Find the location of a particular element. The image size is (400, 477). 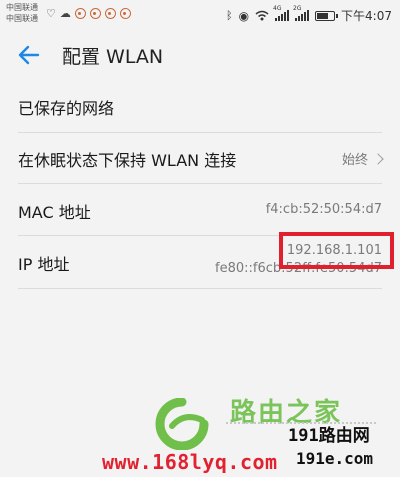

sleep-wlan-label: 在休眠状态下保持 WLAN 连接 is located at coordinates (127, 160).